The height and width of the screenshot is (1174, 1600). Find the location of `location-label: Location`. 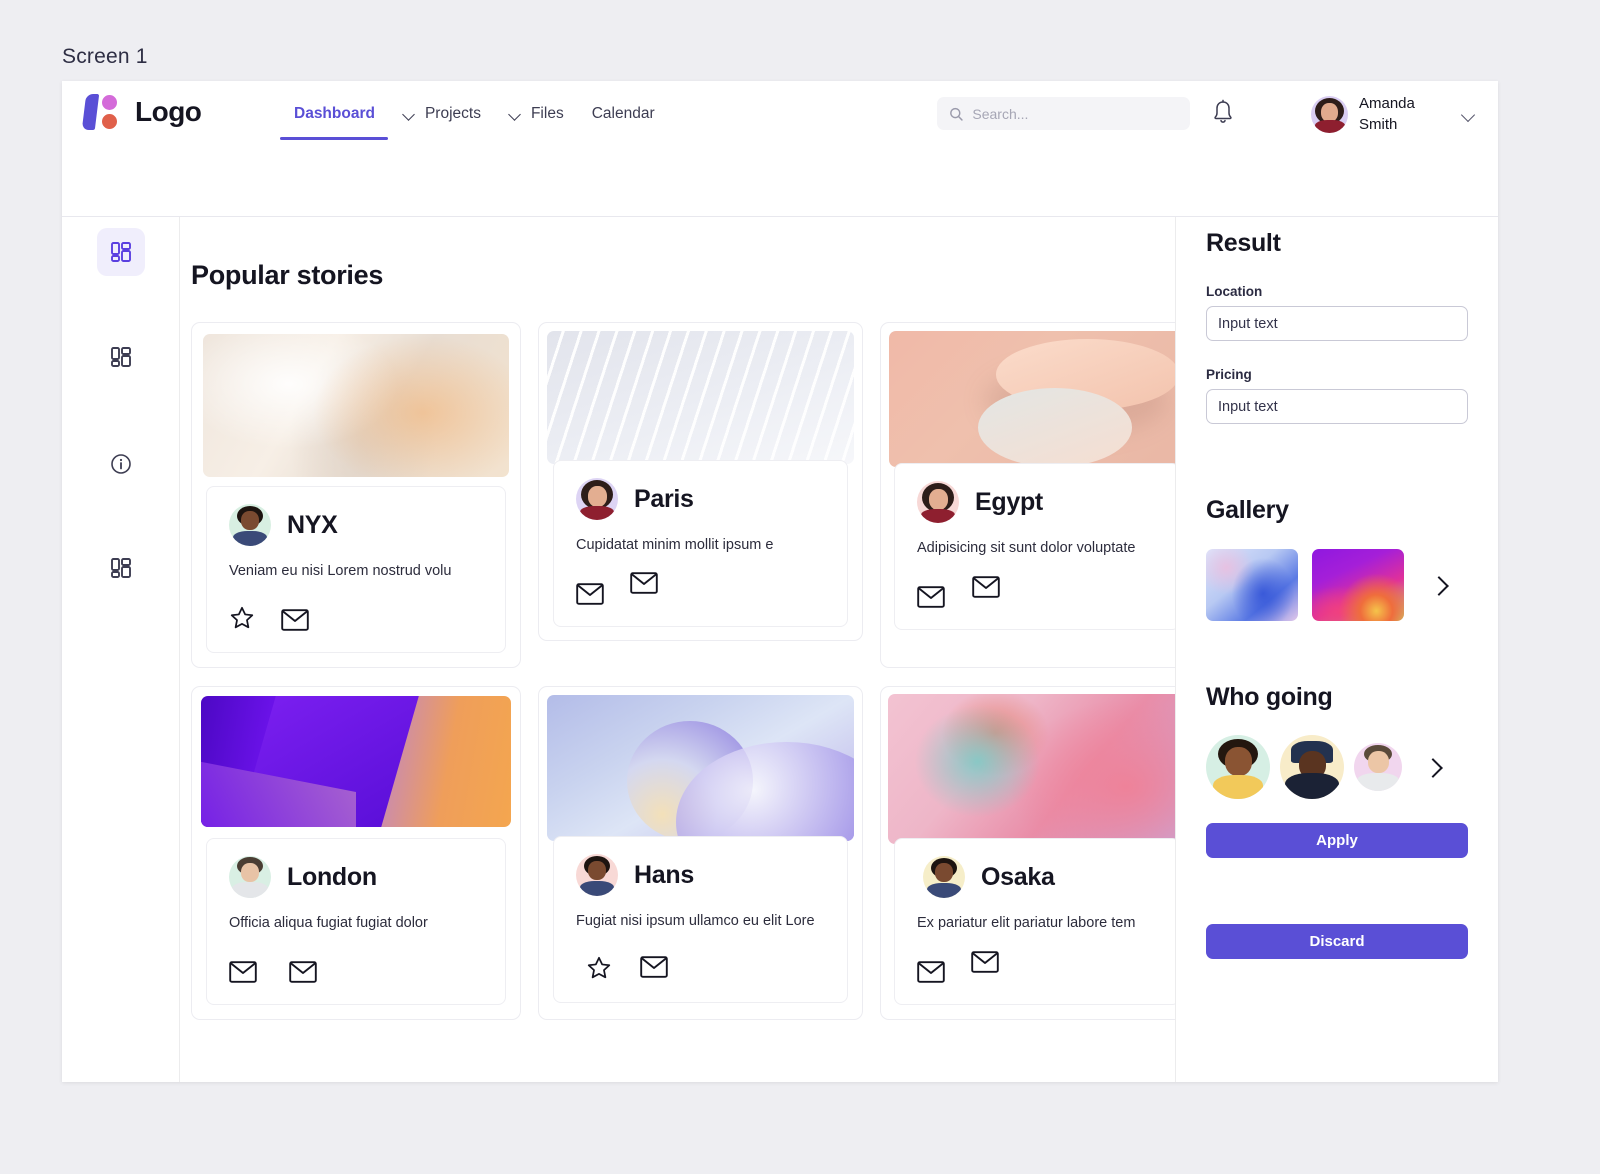

location-label: Location is located at coordinates (1234, 291).